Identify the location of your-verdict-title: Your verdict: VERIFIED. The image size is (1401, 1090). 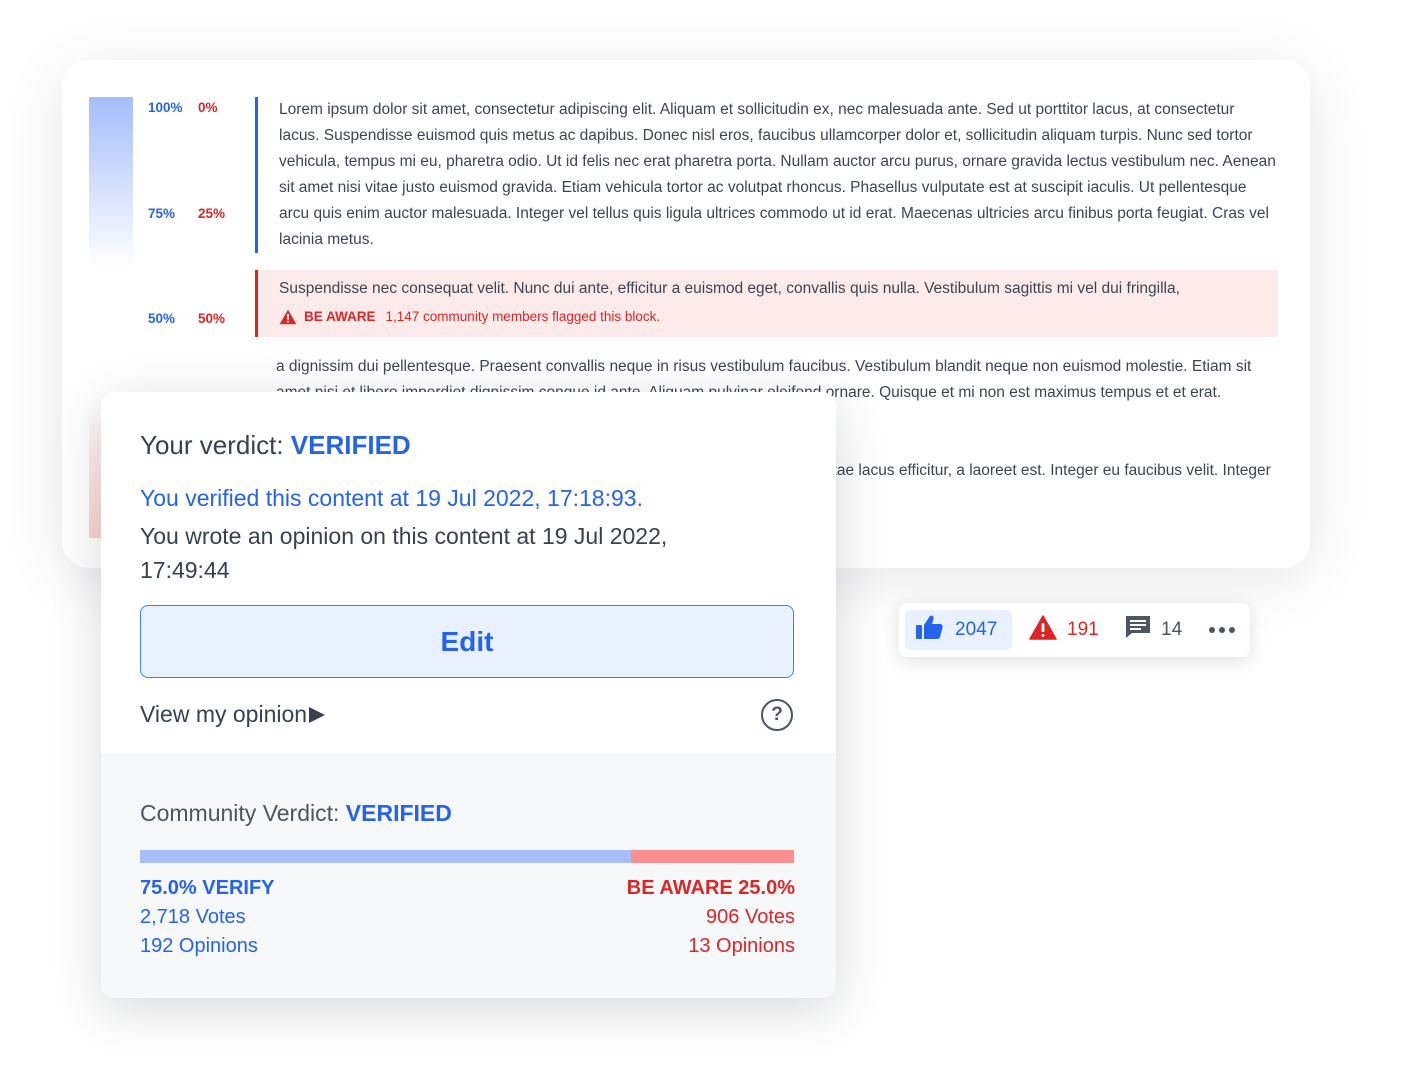
(275, 445).